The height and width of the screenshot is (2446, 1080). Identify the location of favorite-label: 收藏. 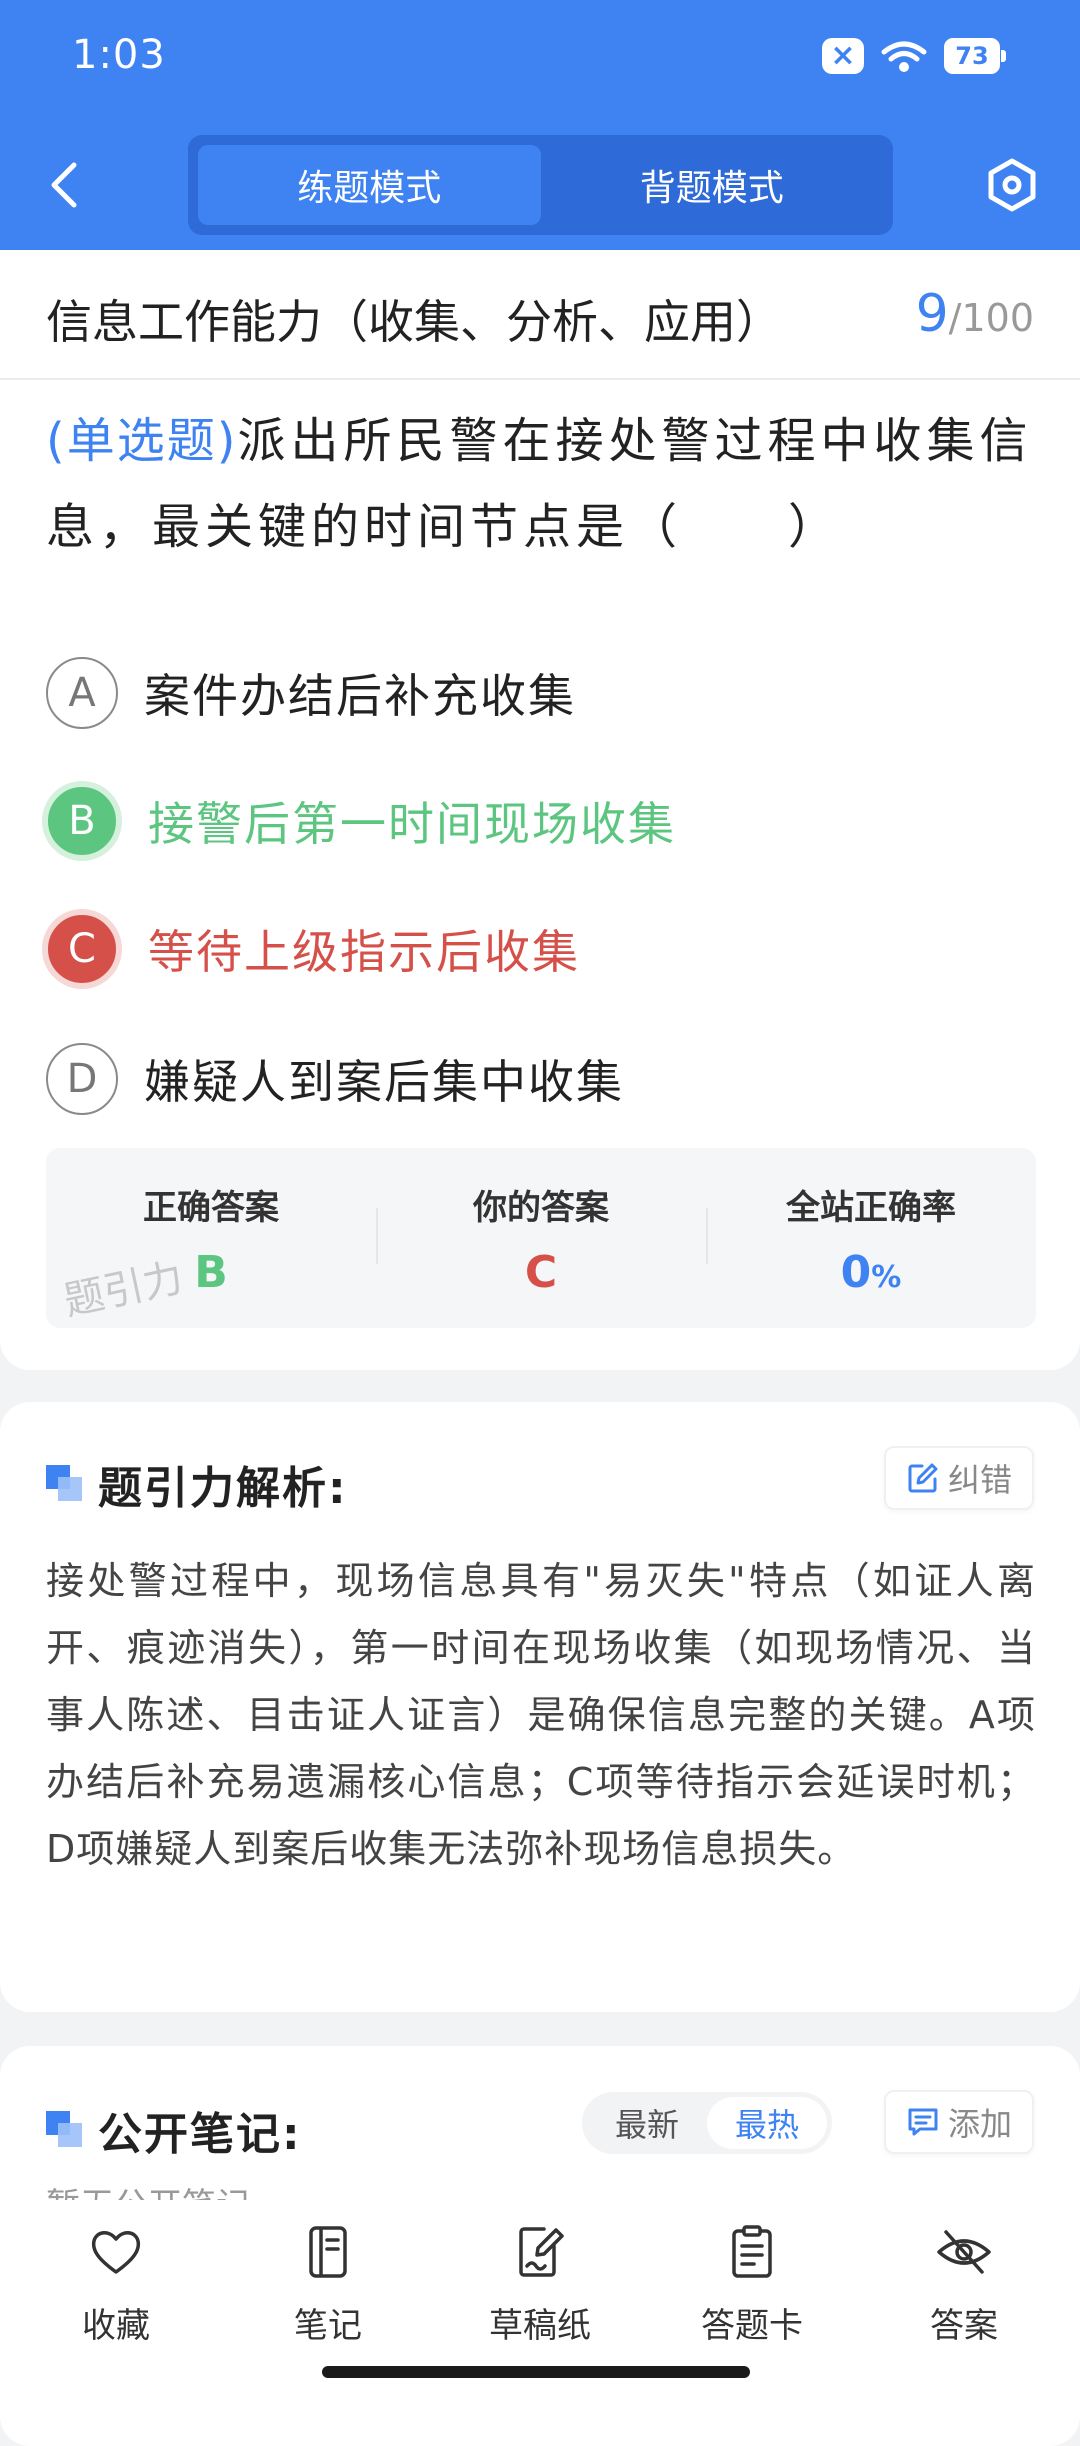
(116, 2326).